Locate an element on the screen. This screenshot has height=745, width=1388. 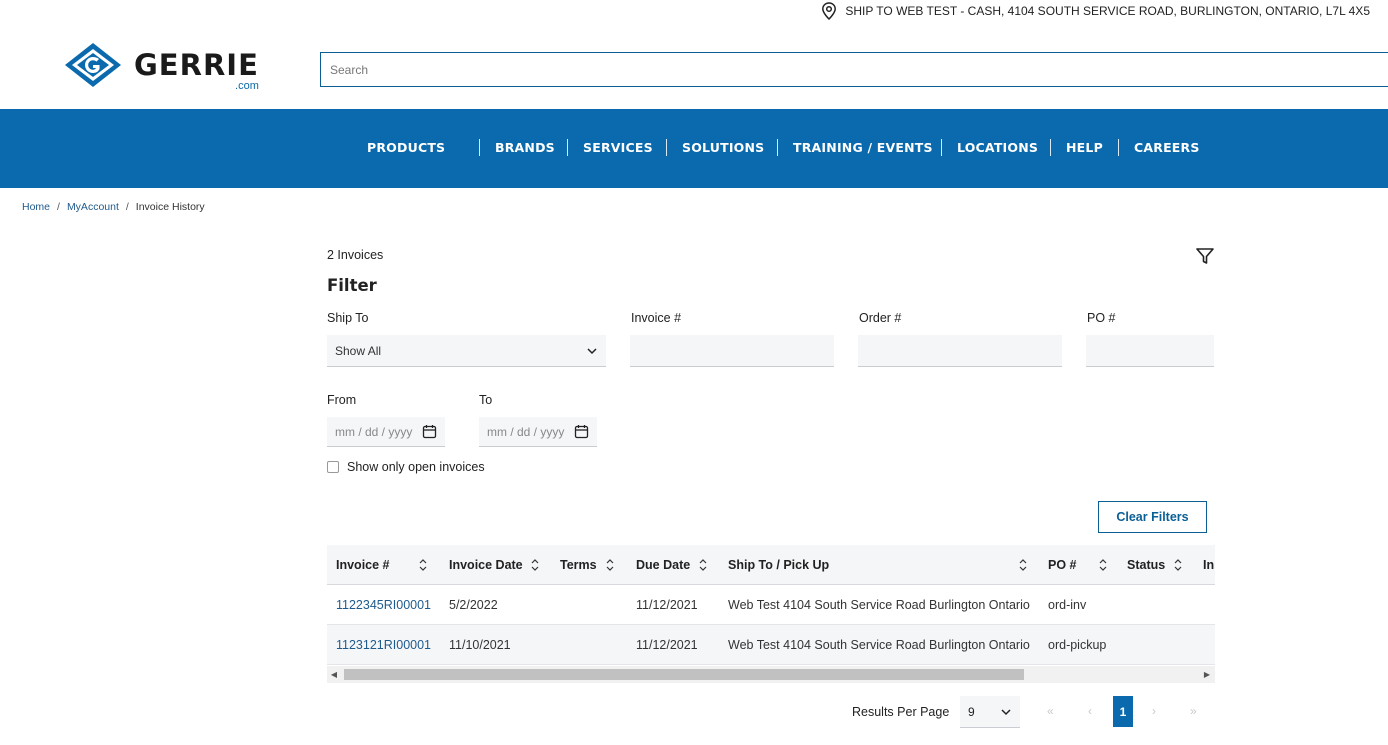
po-number-input is located at coordinates (1150, 351).